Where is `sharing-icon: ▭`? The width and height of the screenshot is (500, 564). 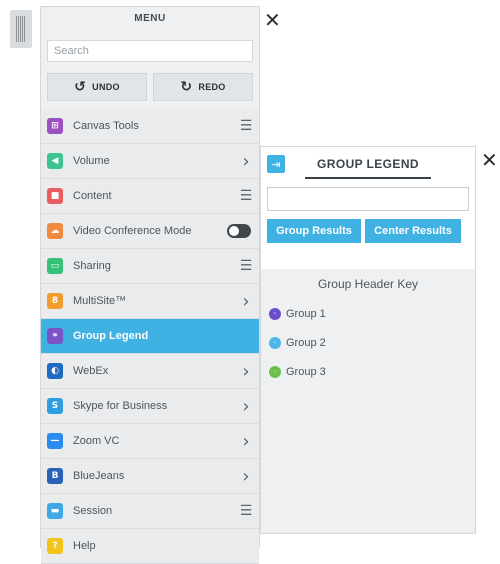
sharing-icon: ▭ is located at coordinates (55, 266).